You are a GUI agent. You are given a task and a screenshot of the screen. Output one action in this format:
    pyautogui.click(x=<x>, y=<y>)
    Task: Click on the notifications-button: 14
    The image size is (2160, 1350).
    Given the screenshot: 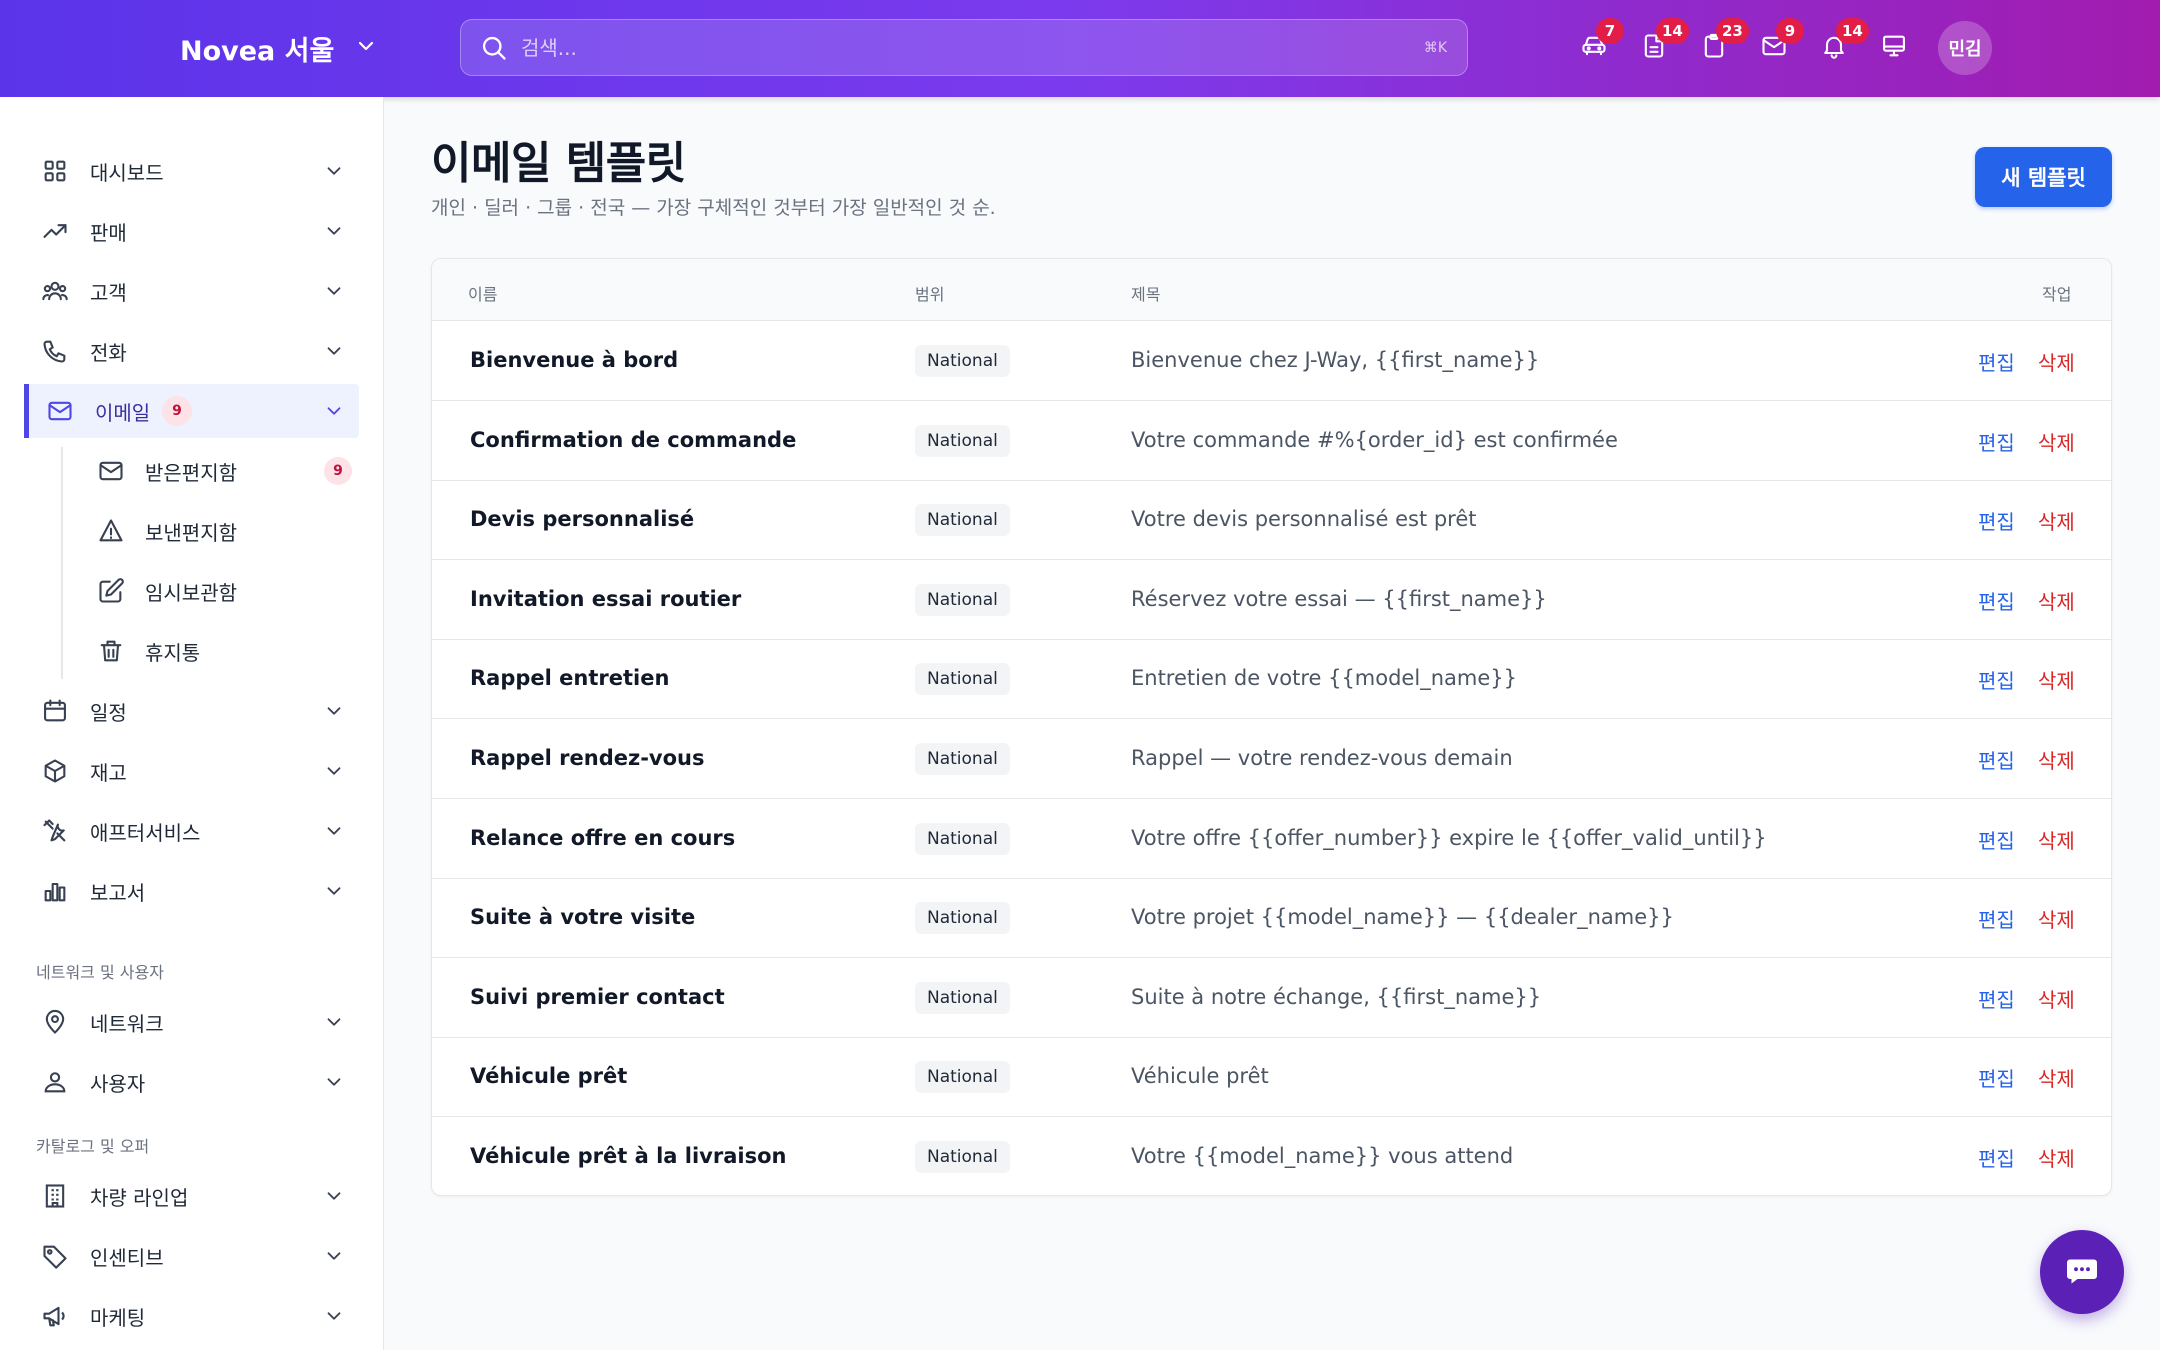 What is the action you would take?
    pyautogui.click(x=1836, y=48)
    